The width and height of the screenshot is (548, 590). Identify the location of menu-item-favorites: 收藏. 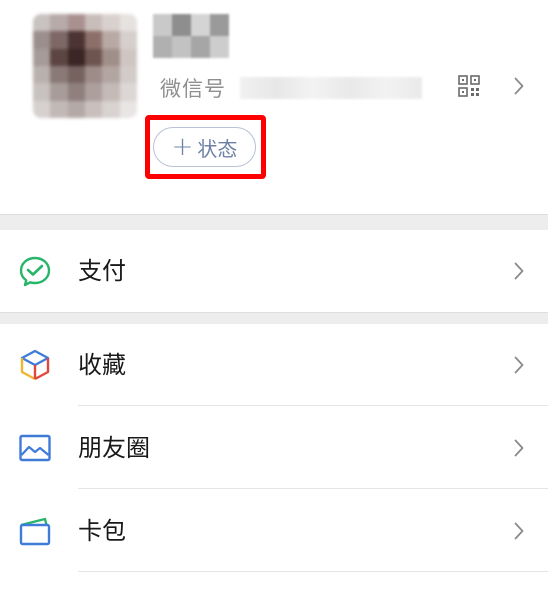
(274, 365).